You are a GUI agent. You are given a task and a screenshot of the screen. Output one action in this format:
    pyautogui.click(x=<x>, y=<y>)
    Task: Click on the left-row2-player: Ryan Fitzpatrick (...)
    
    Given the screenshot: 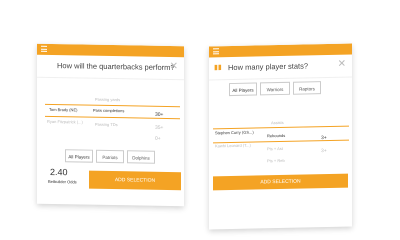 What is the action you would take?
    pyautogui.click(x=65, y=121)
    